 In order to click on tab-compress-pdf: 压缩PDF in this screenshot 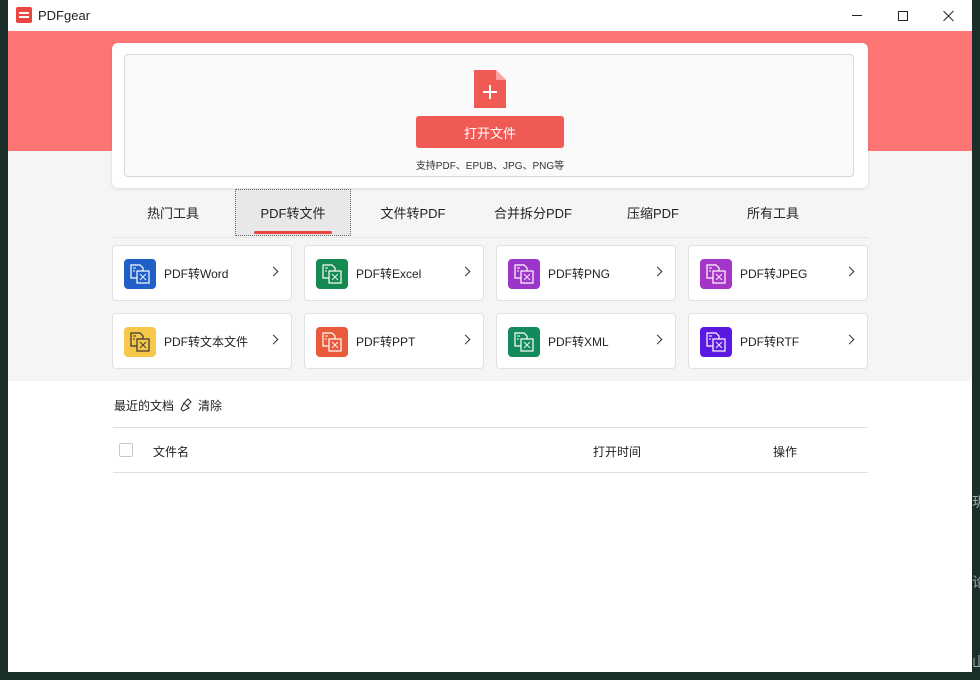, I will do `click(653, 212)`.